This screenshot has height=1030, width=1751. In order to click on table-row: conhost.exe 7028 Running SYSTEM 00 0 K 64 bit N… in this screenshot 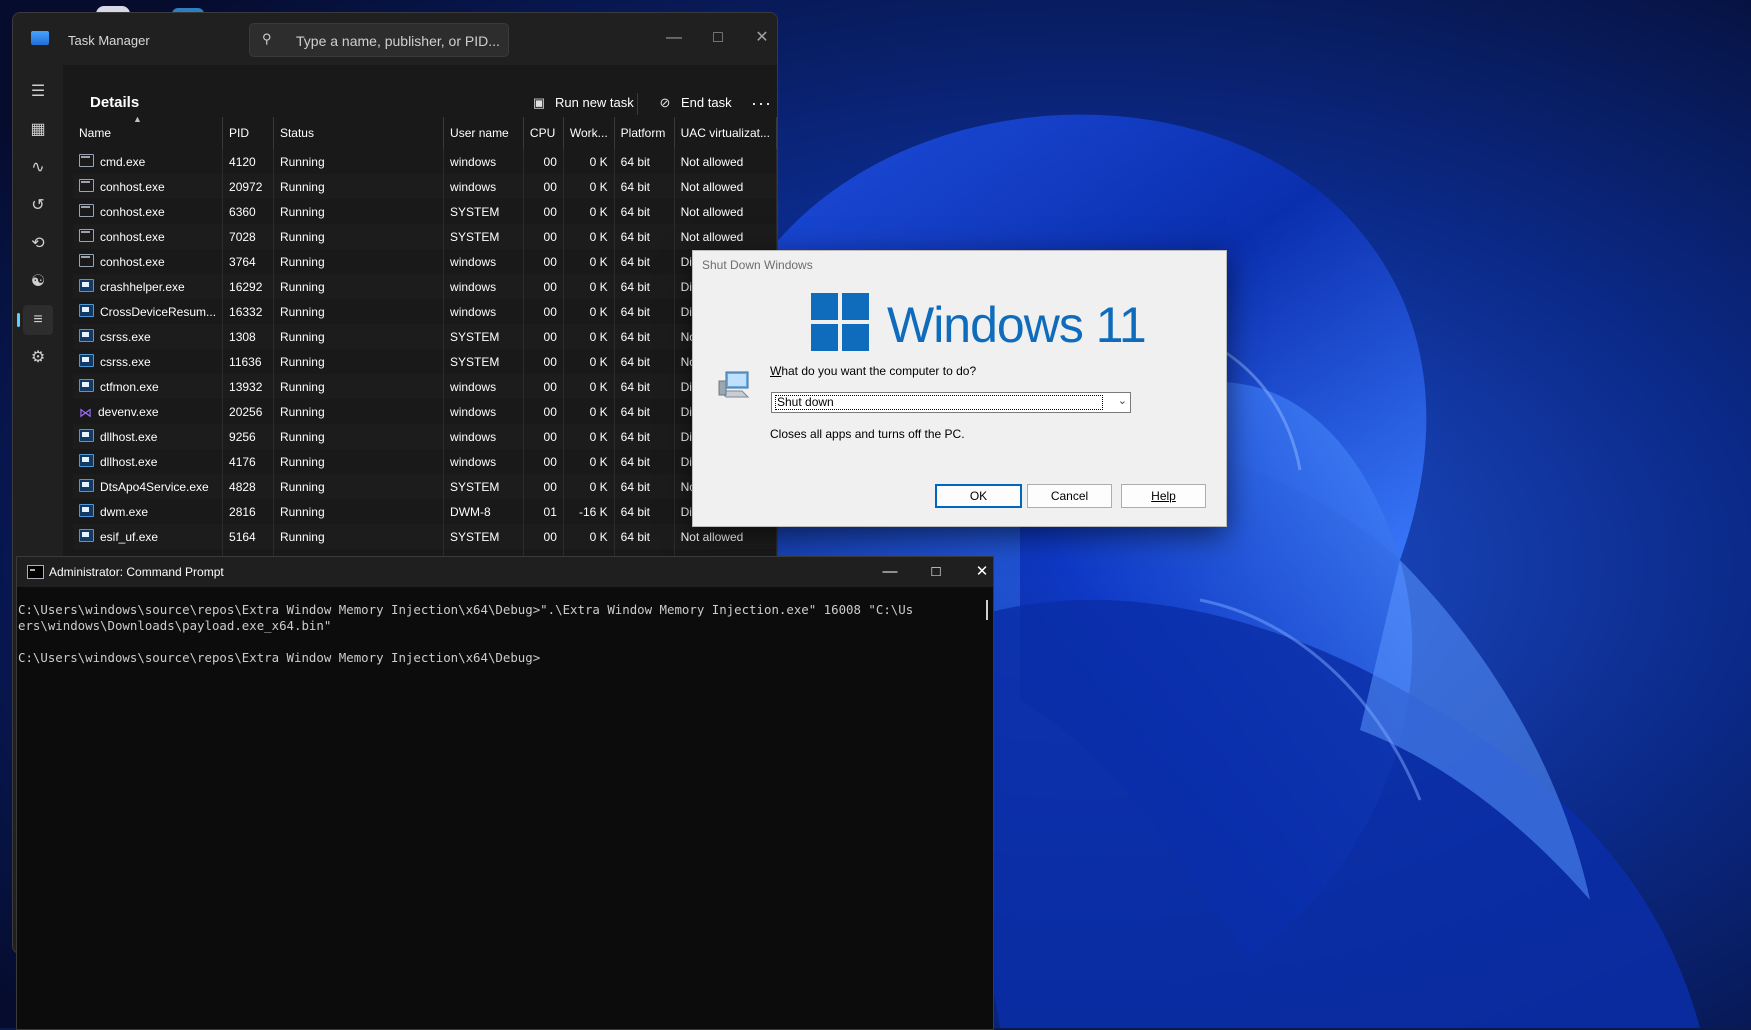, I will do `click(425, 236)`.